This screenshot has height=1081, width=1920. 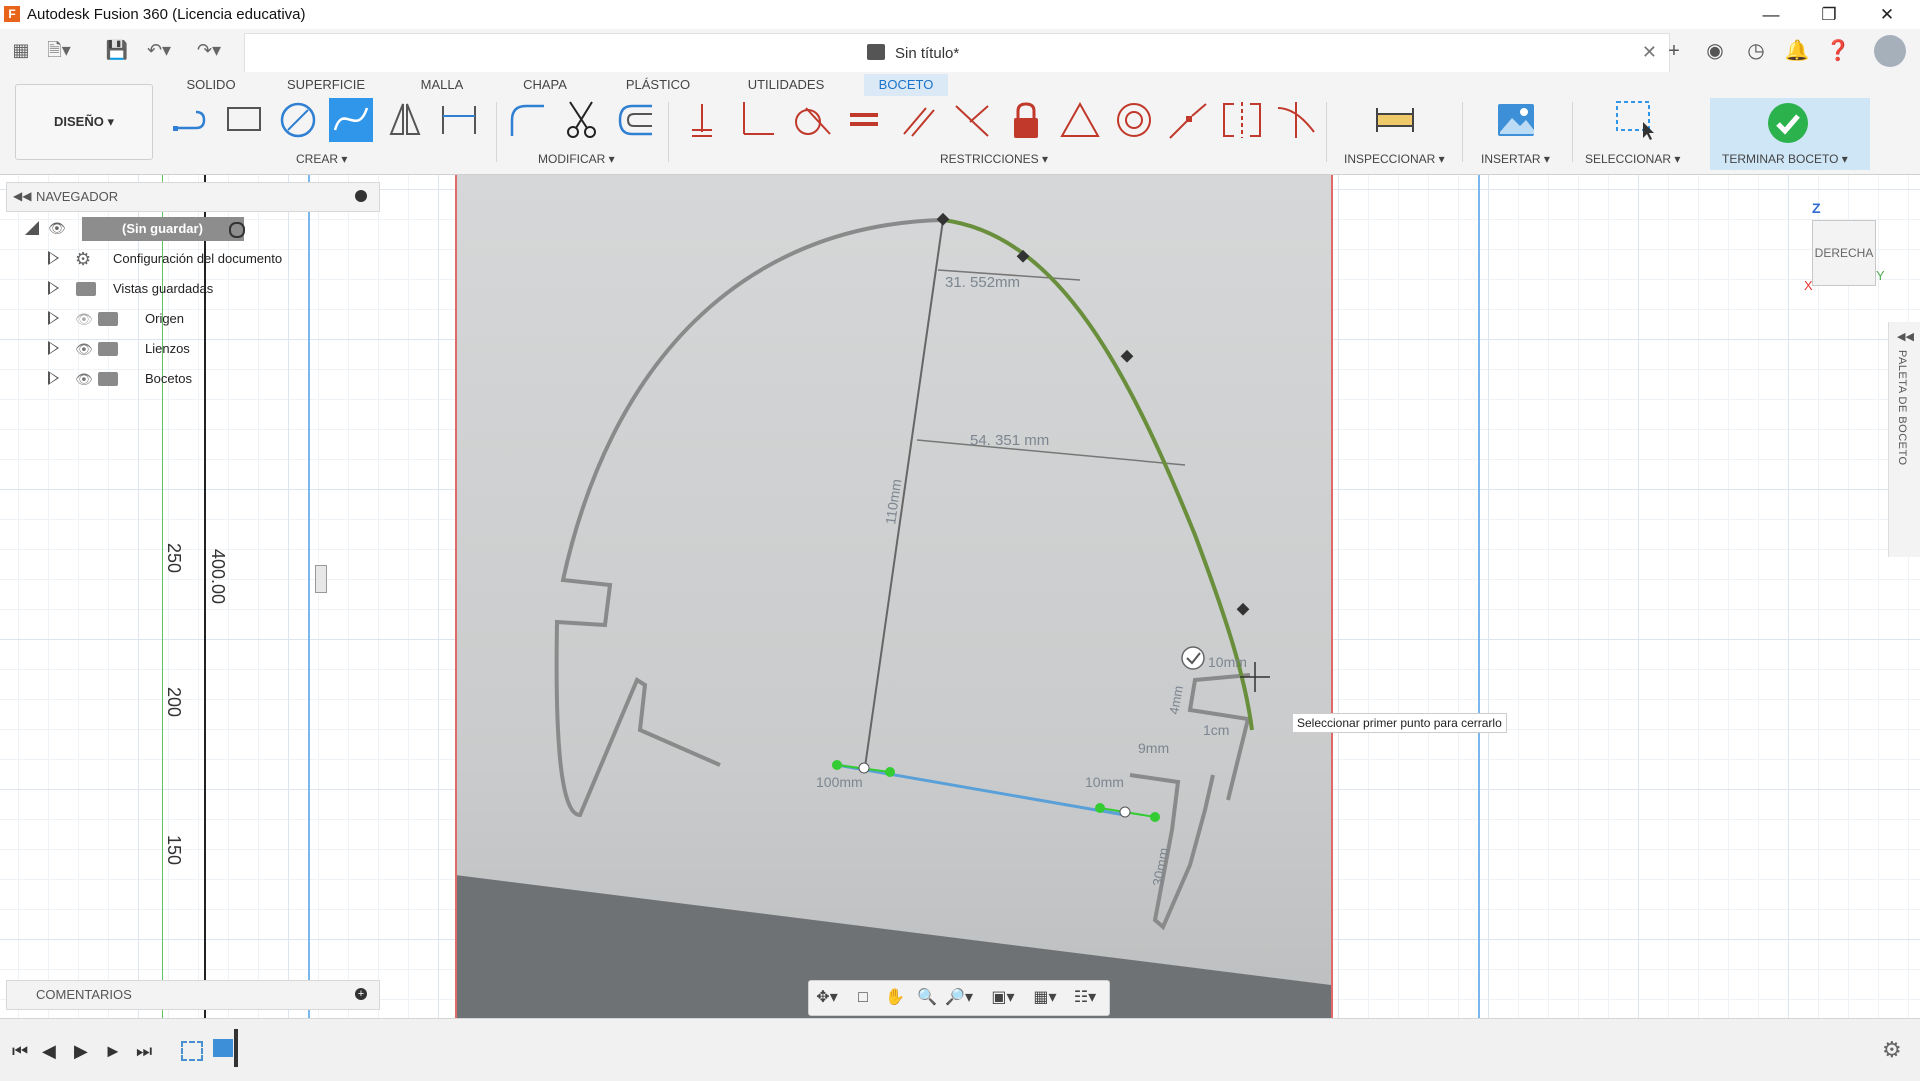 What do you see at coordinates (49, 1051) in the screenshot?
I see `timeline-previous-icon: ◀` at bounding box center [49, 1051].